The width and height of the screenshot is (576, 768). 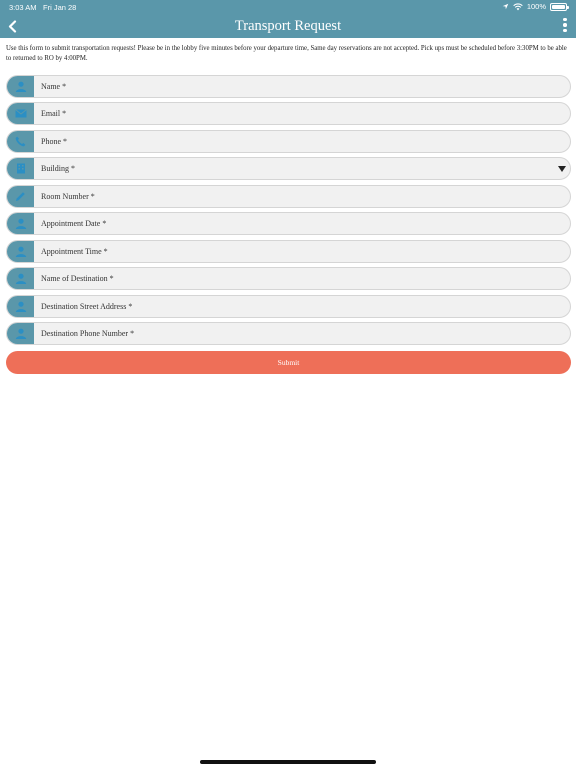 I want to click on destination-name-field: Name of Destination *, so click(x=288, y=278).